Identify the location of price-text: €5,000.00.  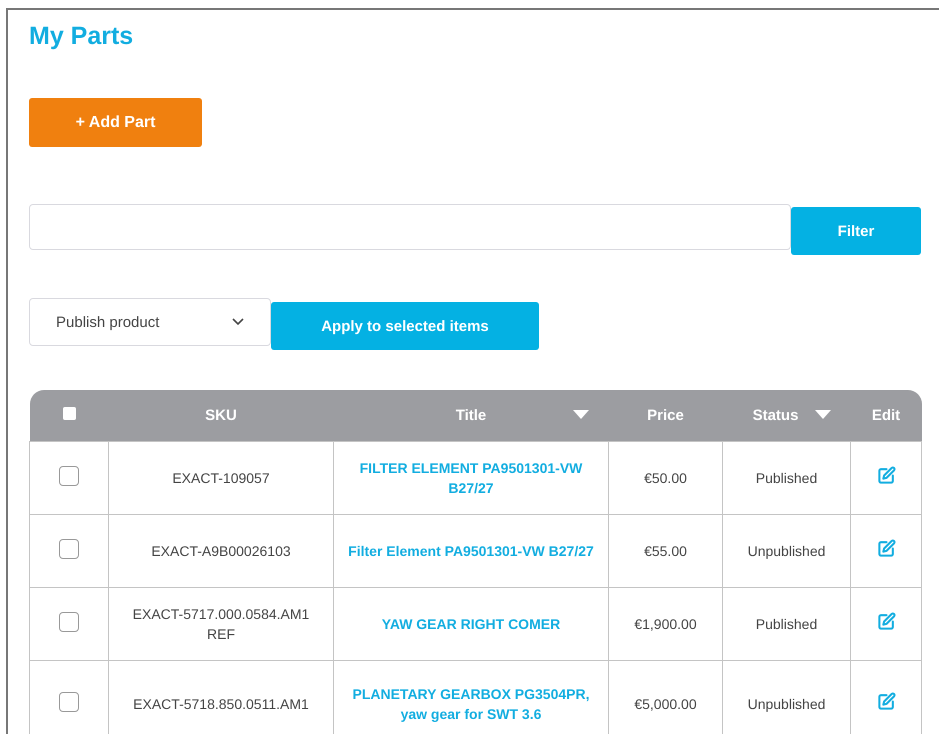
(665, 704).